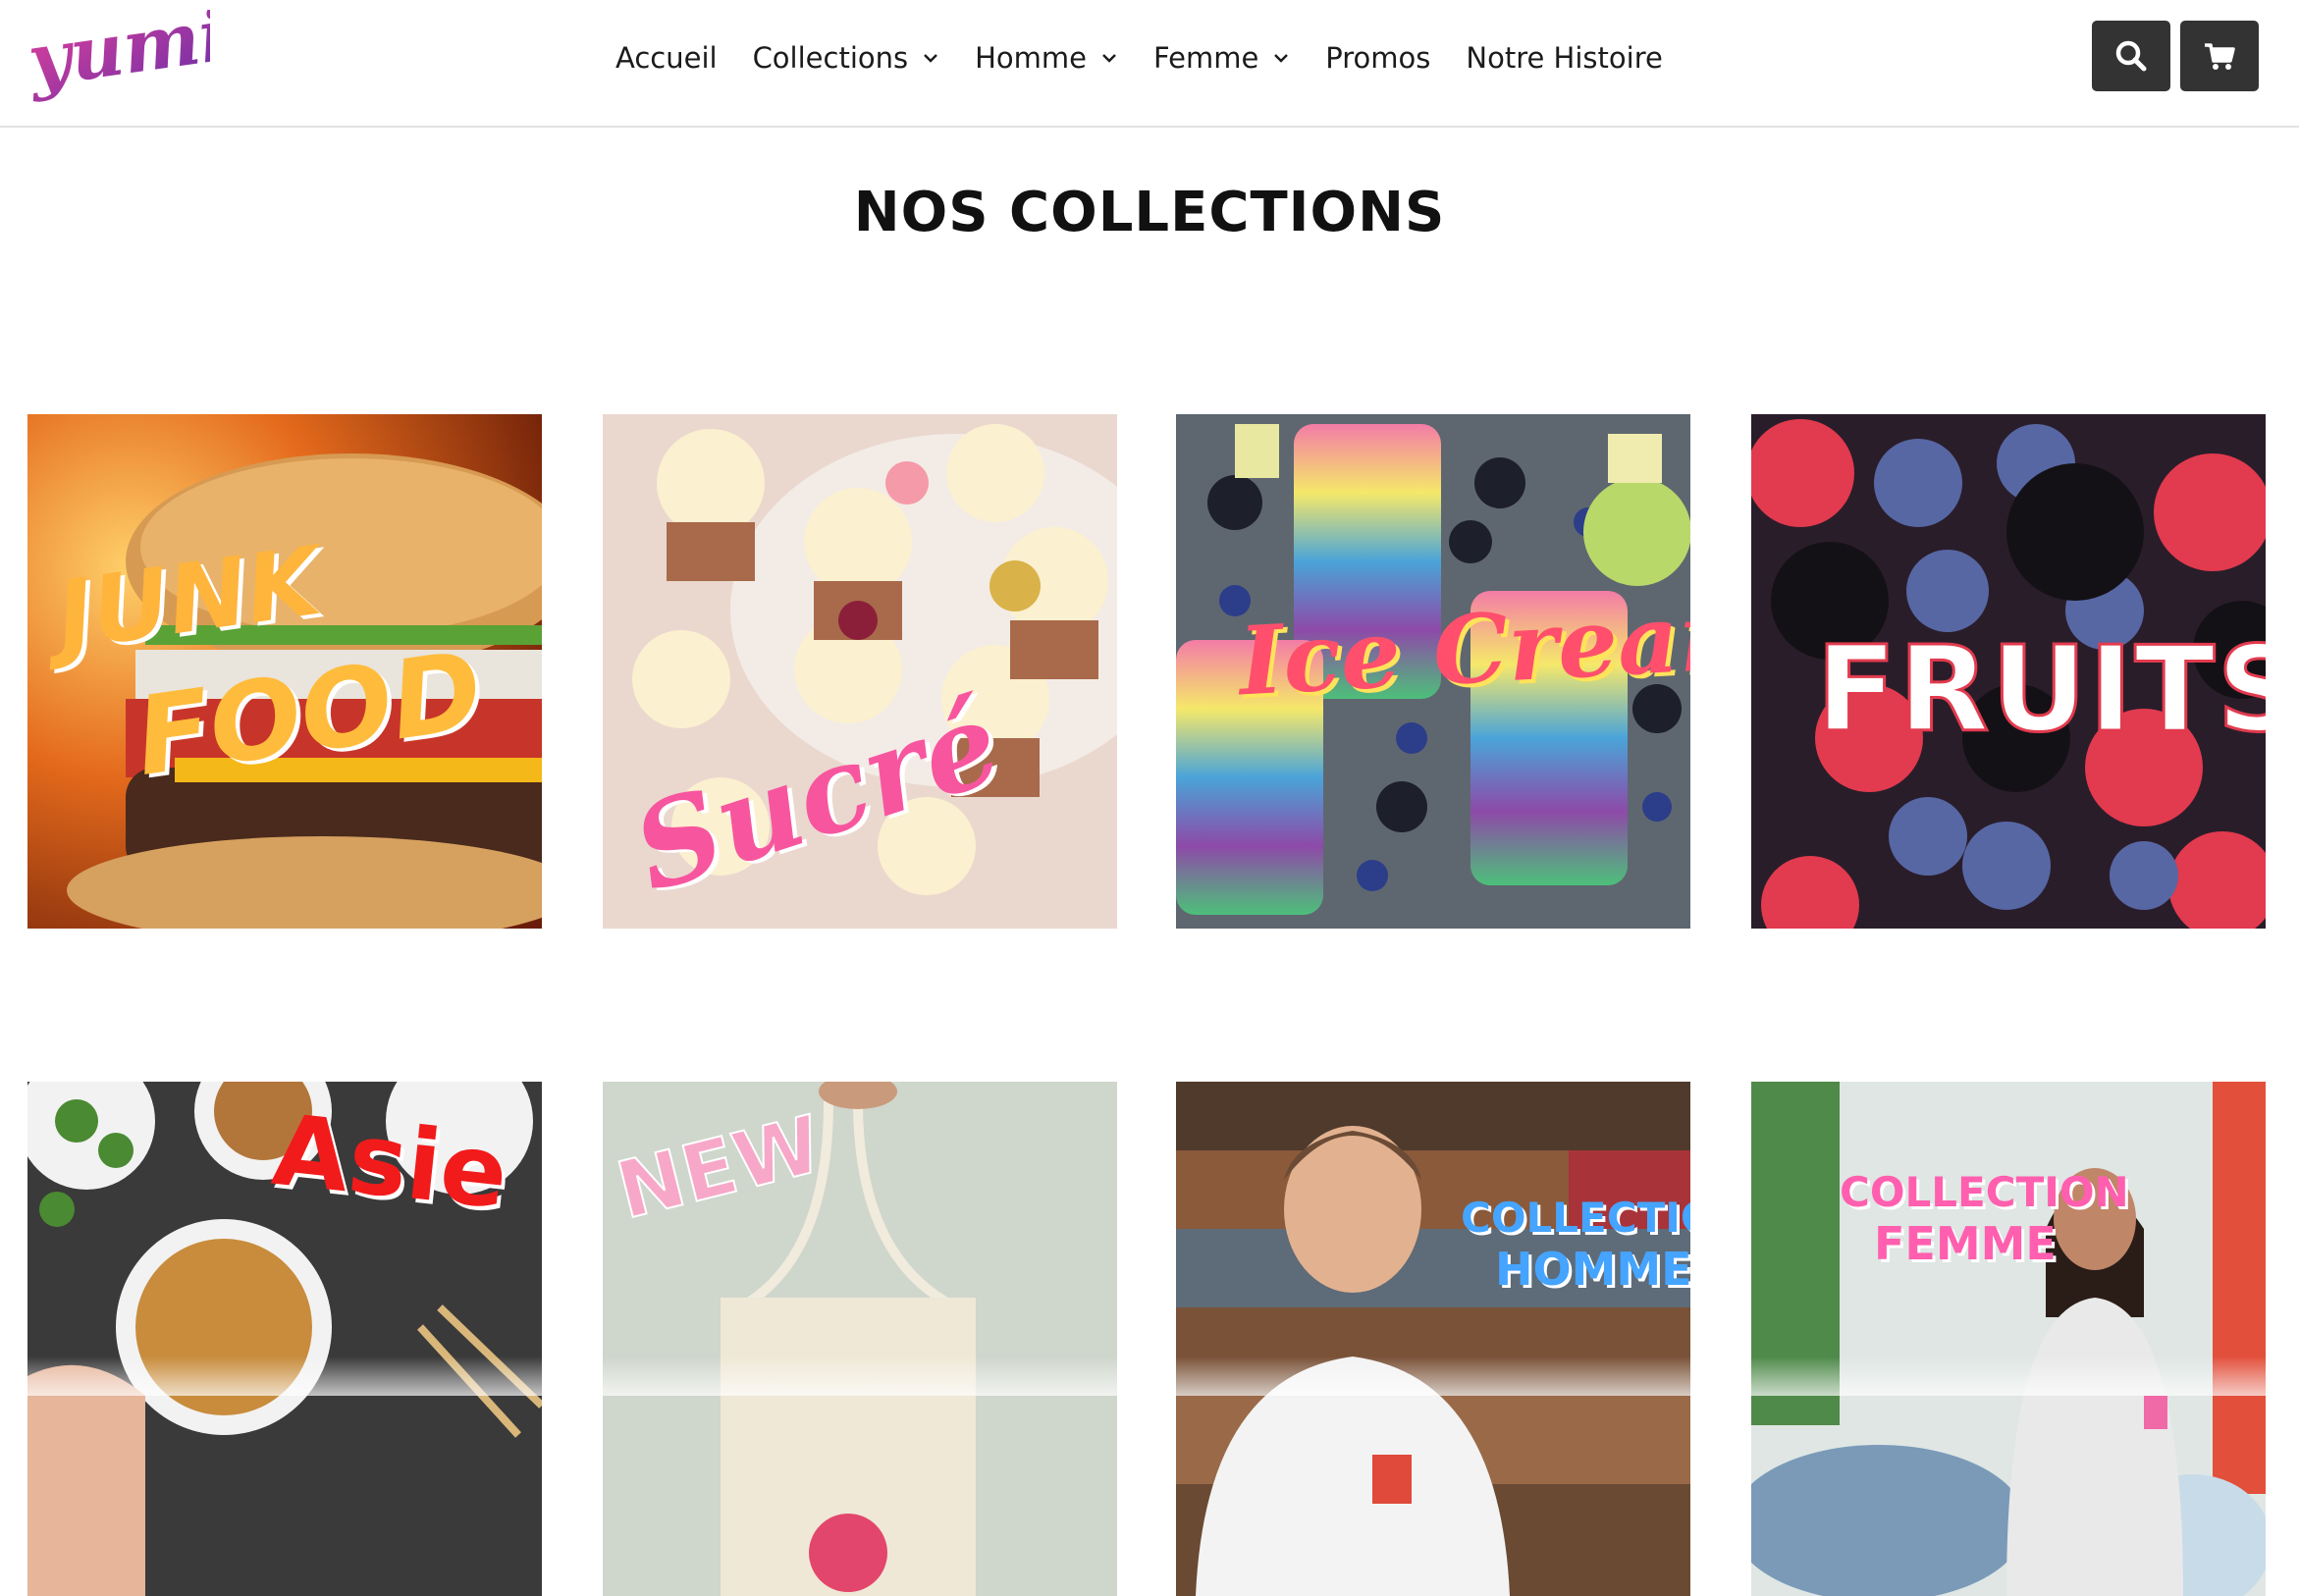  I want to click on page-title: NOS COLLECTIONS, so click(1149, 212).